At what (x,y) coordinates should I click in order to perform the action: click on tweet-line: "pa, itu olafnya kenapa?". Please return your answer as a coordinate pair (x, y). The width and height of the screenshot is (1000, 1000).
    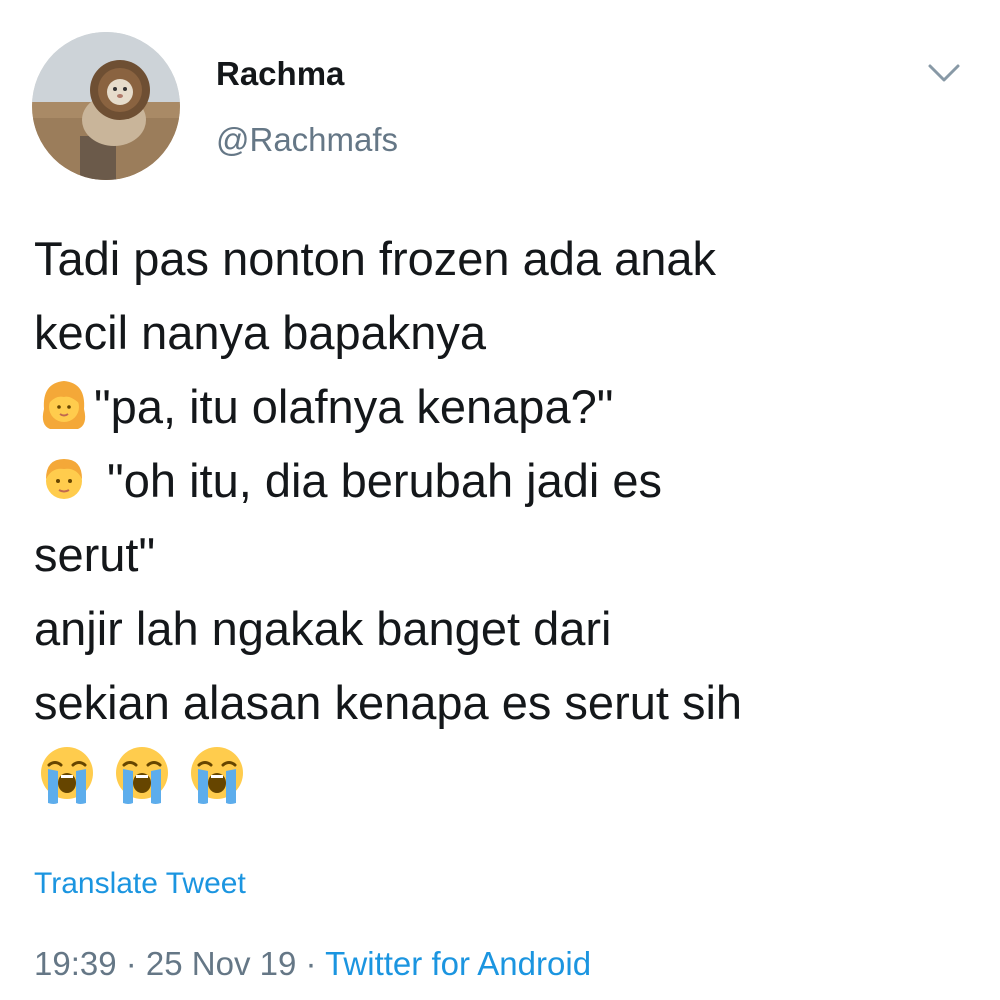
    Looking at the image, I should click on (499, 407).